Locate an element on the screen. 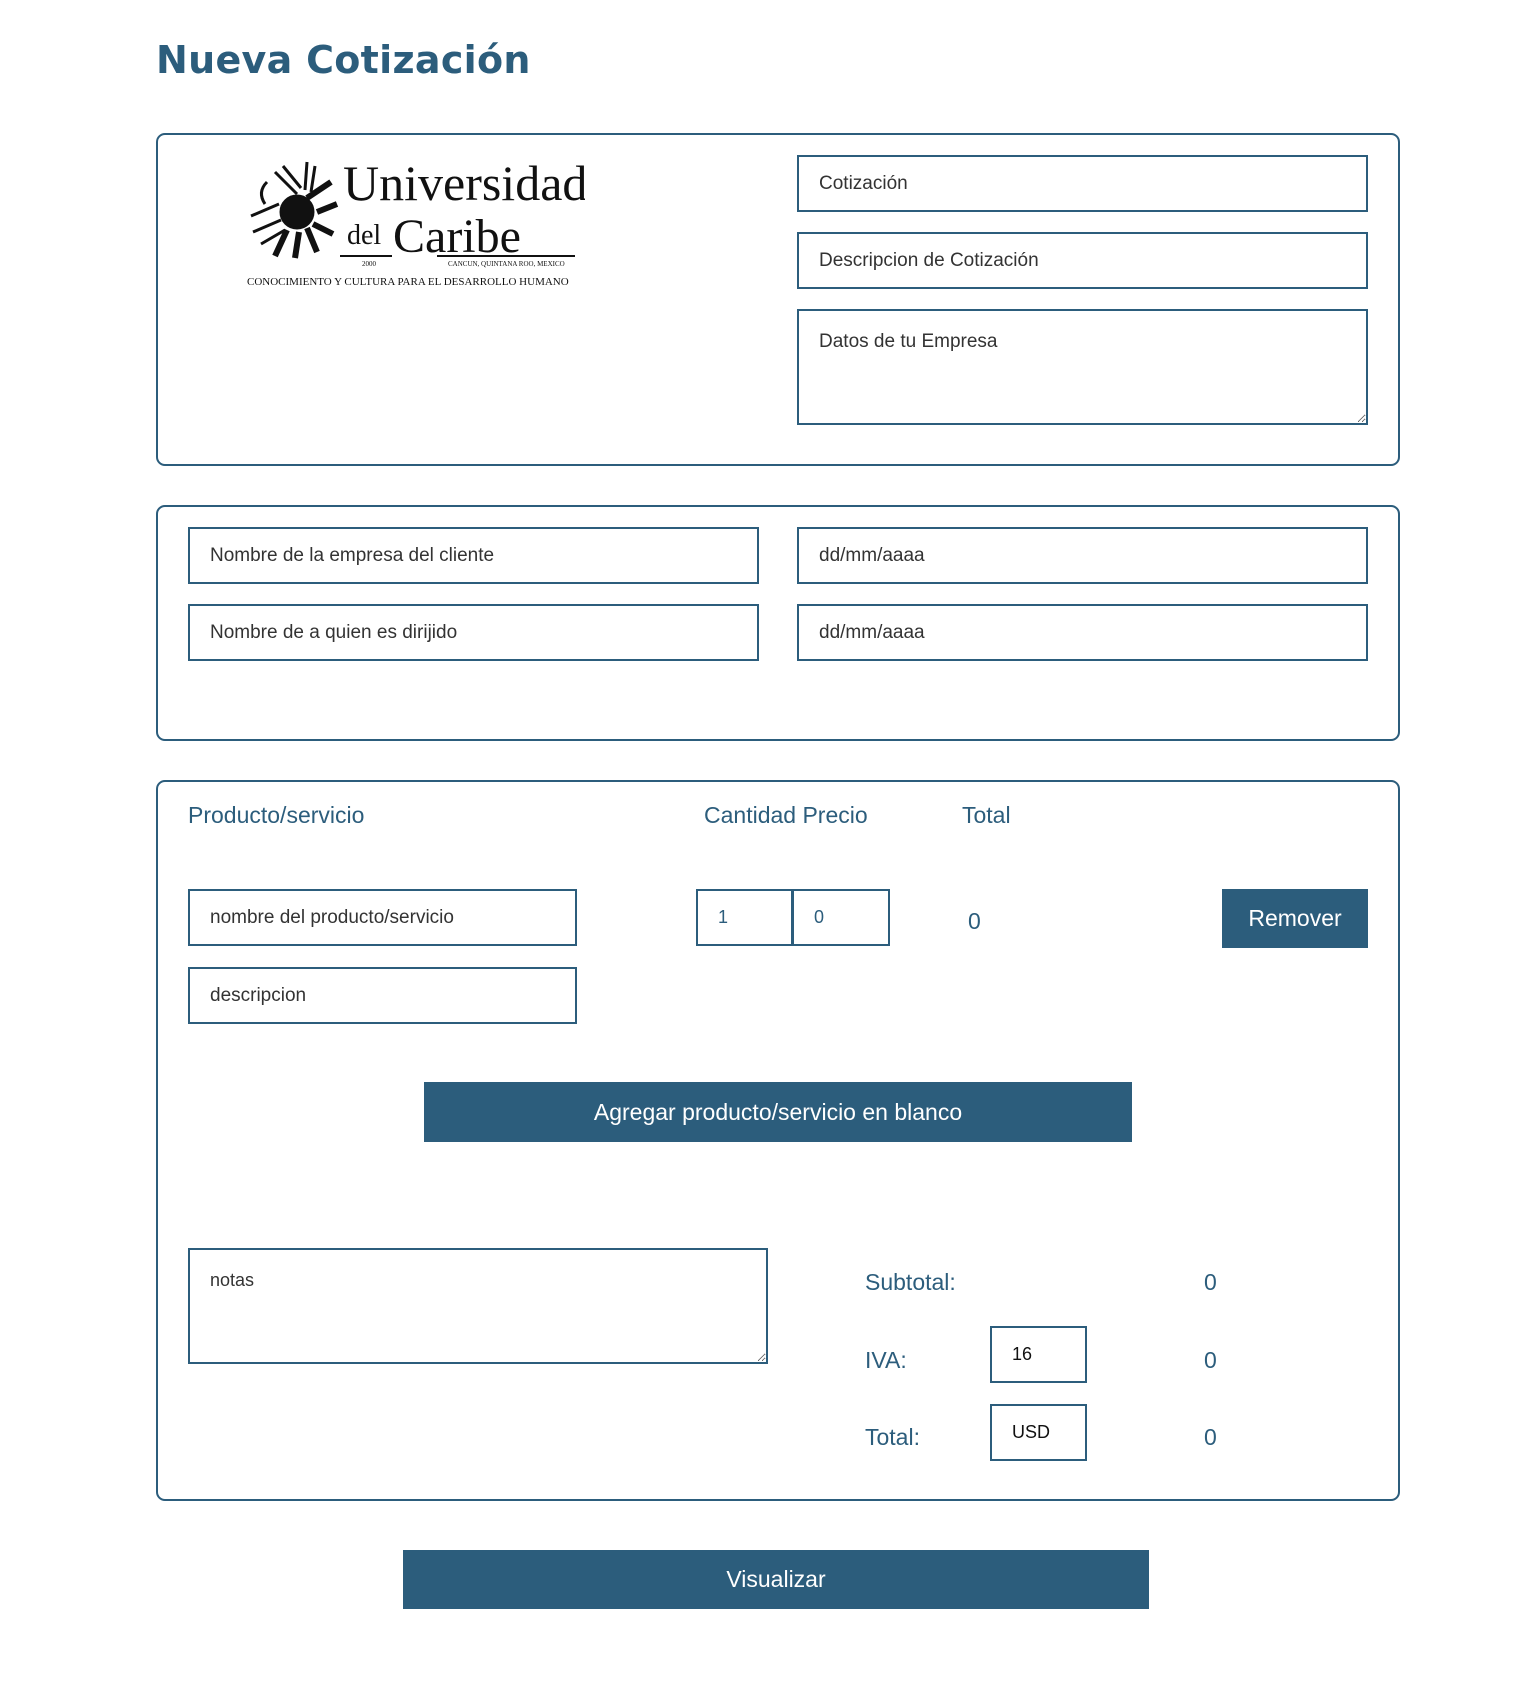  header-cantidad-precio: Cantidad Precio is located at coordinates (786, 815).